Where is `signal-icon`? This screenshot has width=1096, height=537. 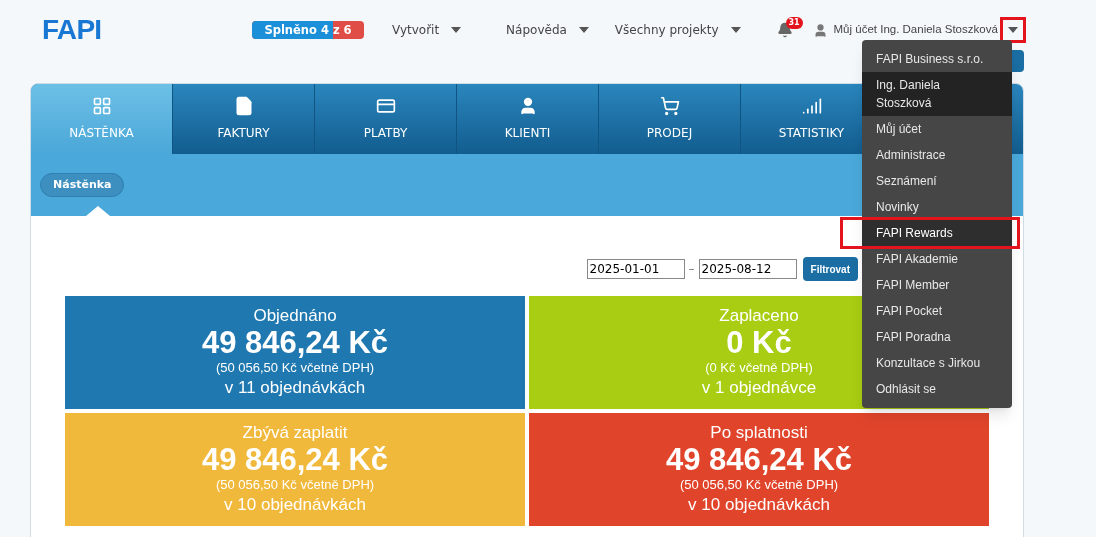
signal-icon is located at coordinates (811, 106).